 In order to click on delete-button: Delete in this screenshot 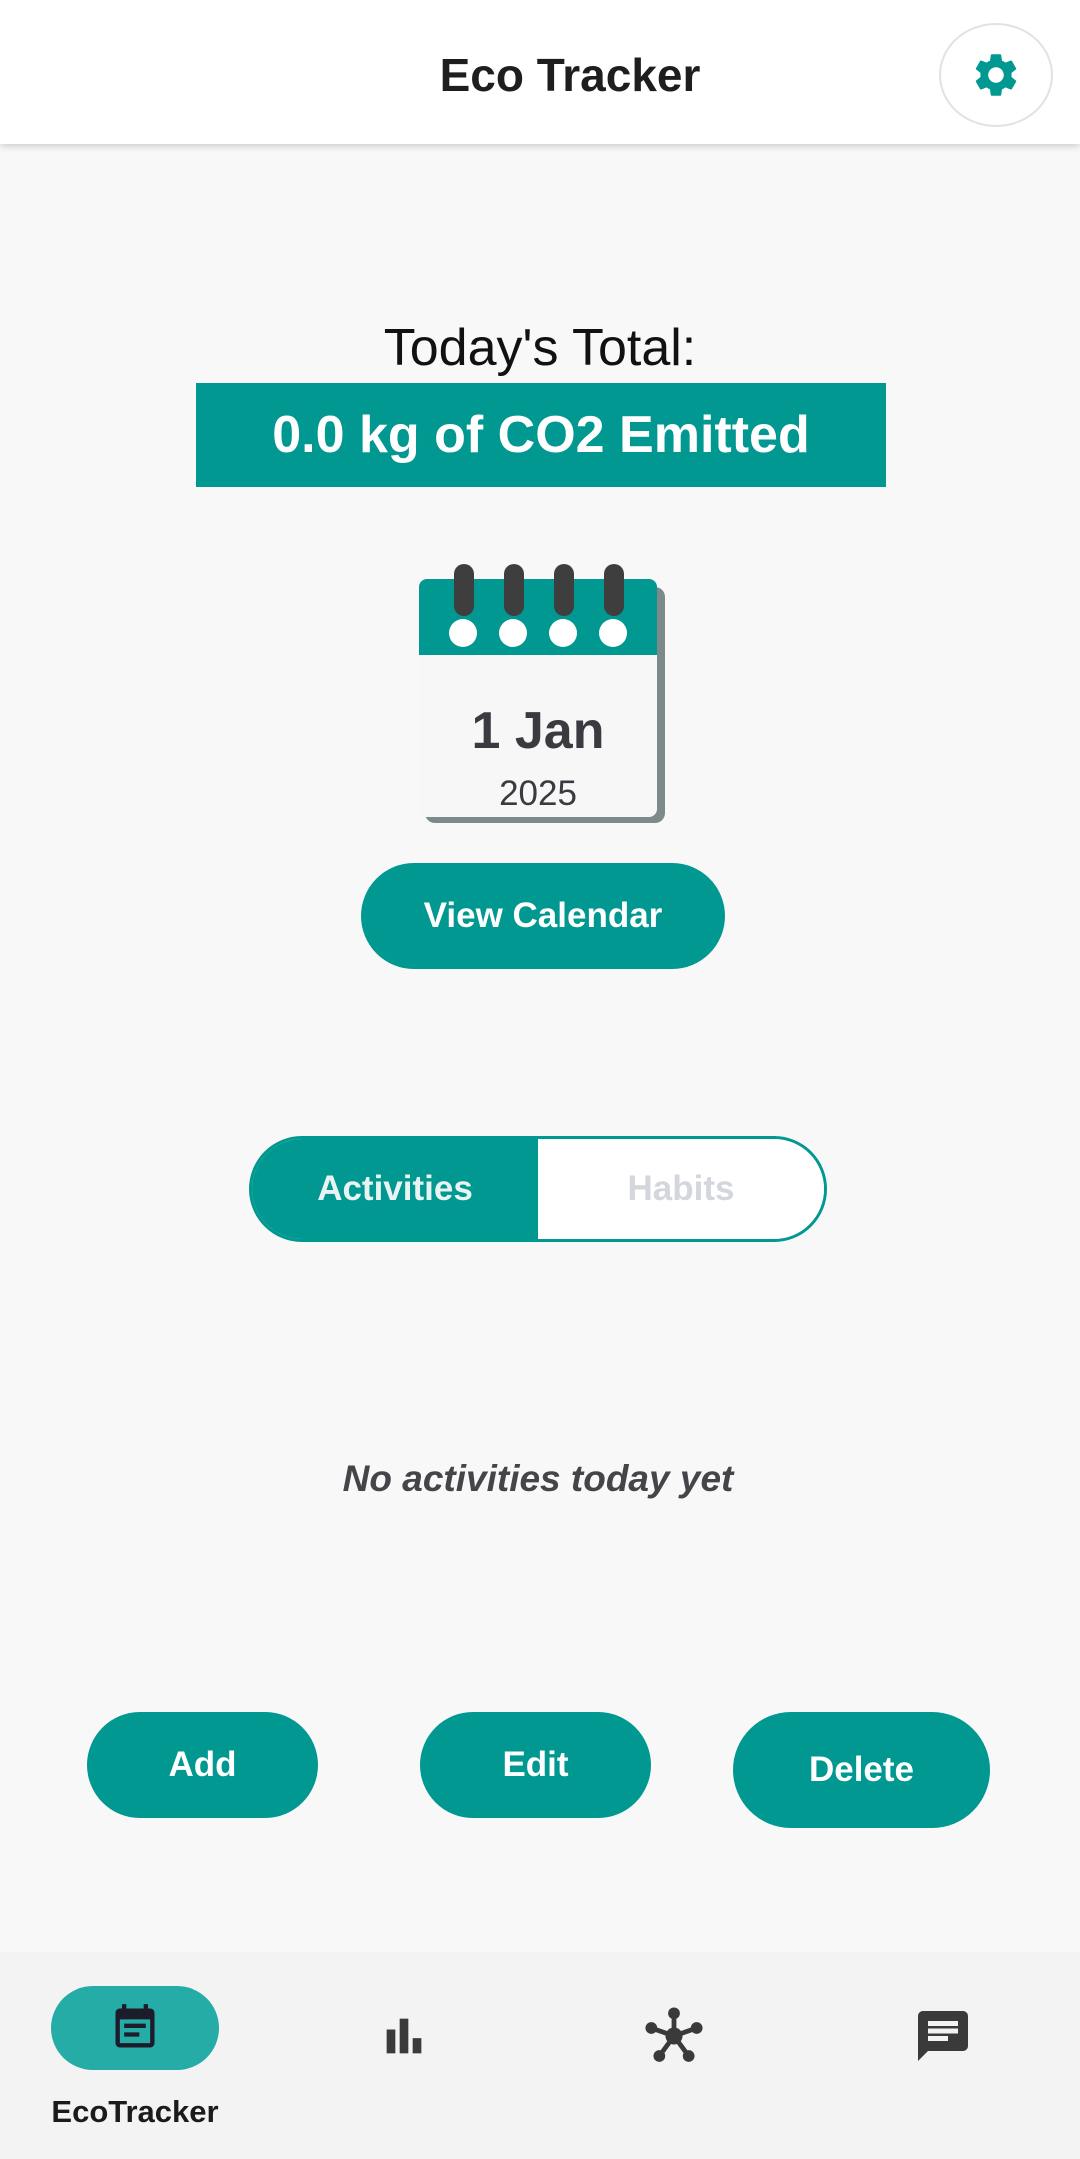, I will do `click(861, 1770)`.